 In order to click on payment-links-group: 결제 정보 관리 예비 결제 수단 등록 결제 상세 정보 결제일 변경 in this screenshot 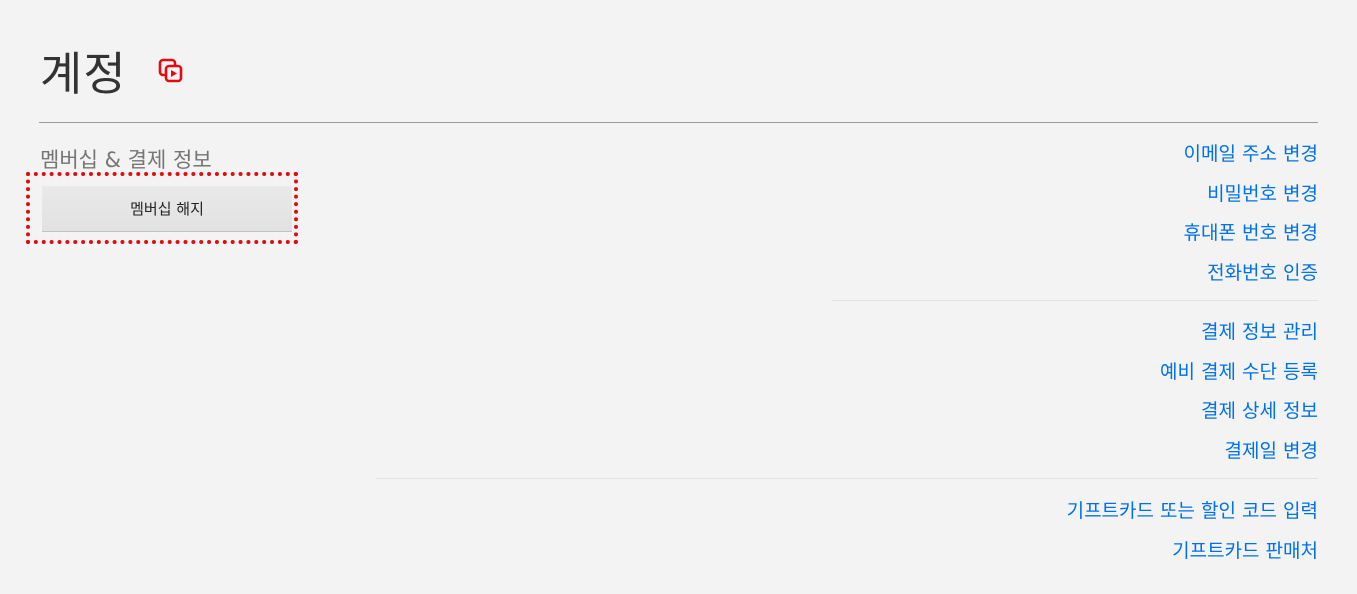, I will do `click(1239, 392)`.